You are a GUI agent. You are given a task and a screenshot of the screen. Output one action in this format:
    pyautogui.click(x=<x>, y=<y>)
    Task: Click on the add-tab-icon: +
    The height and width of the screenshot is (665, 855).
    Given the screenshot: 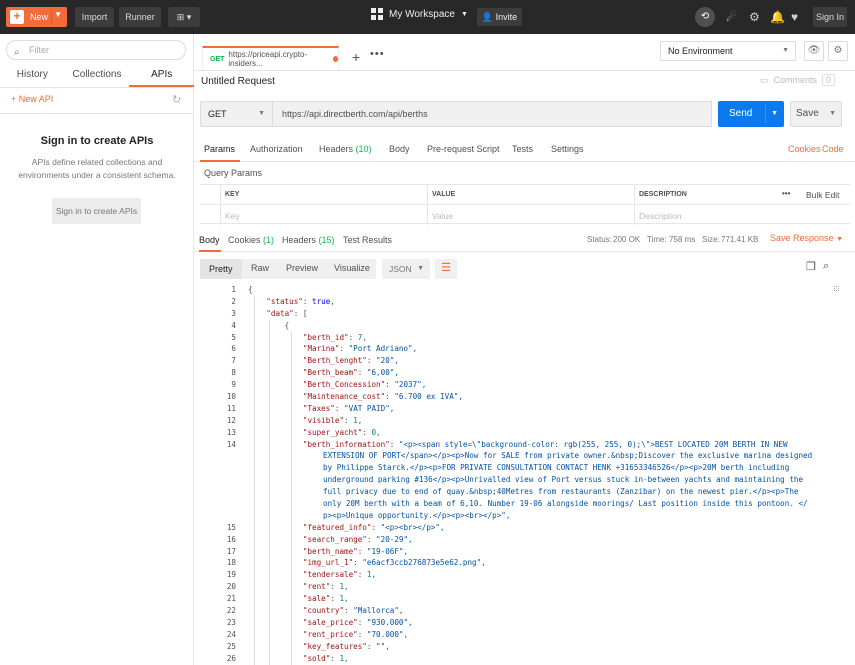 What is the action you would take?
    pyautogui.click(x=356, y=57)
    